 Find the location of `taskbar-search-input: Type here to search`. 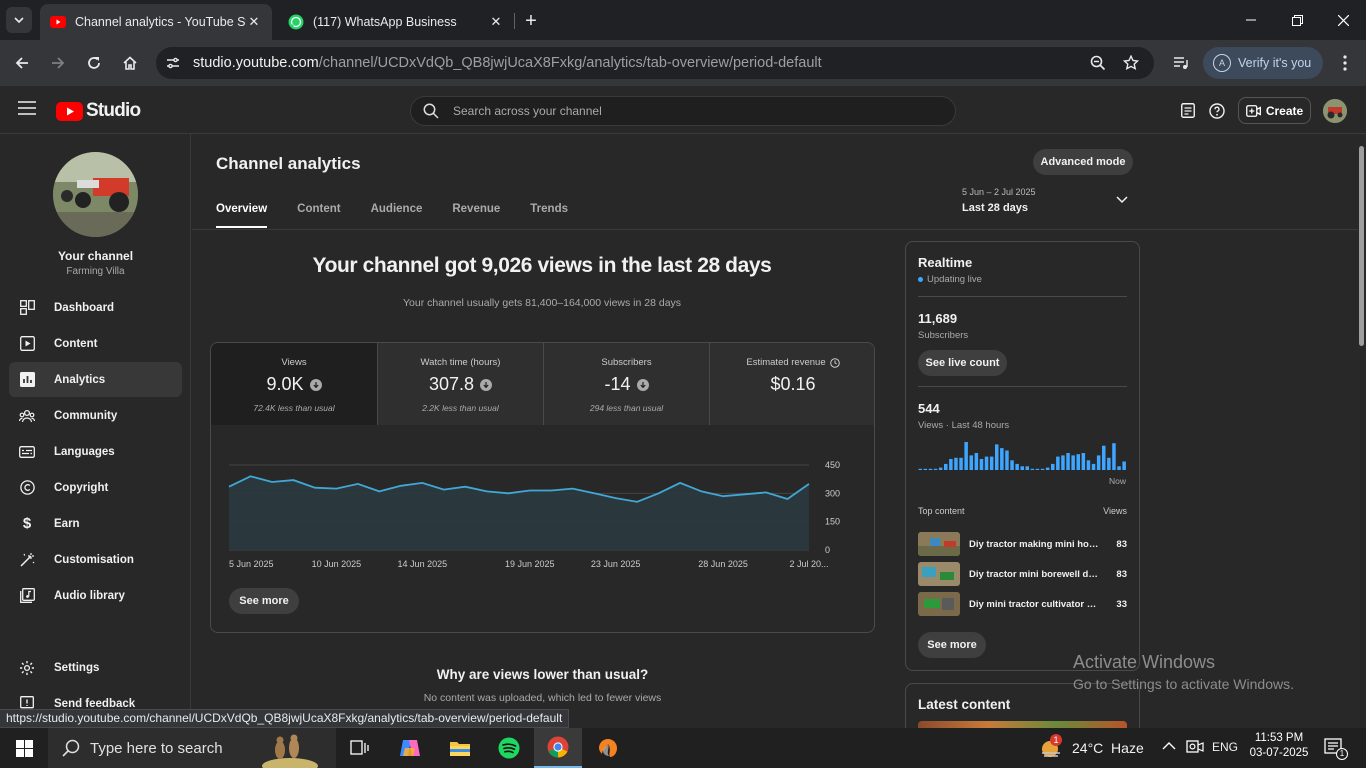

taskbar-search-input: Type here to search is located at coordinates (192, 748).